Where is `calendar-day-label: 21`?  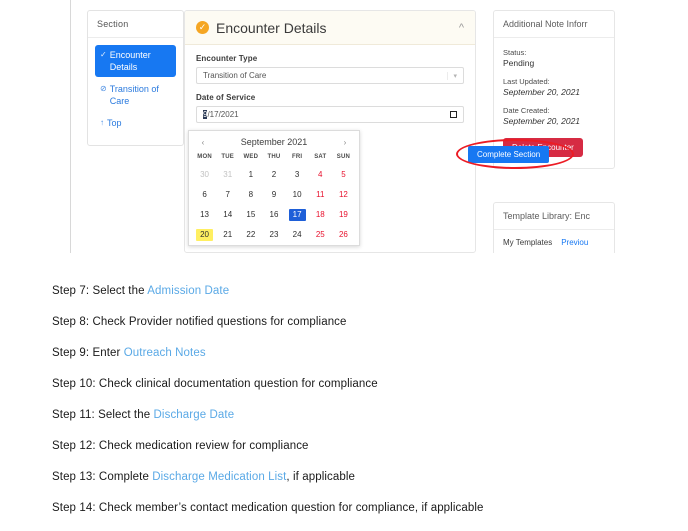
calendar-day-label: 21 is located at coordinates (228, 234).